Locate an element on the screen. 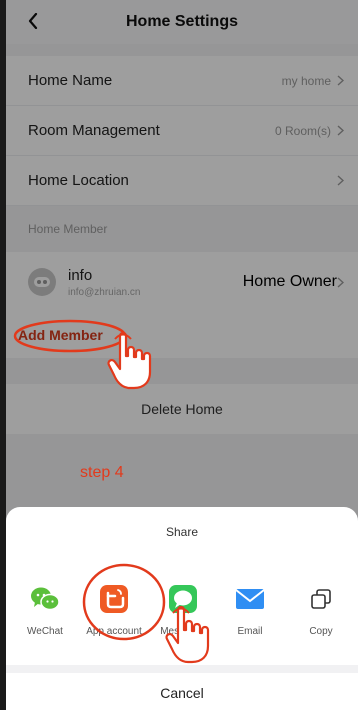 The height and width of the screenshot is (710, 358). share-items: WeChat App account Messages Email Copy is located at coordinates (182, 615).